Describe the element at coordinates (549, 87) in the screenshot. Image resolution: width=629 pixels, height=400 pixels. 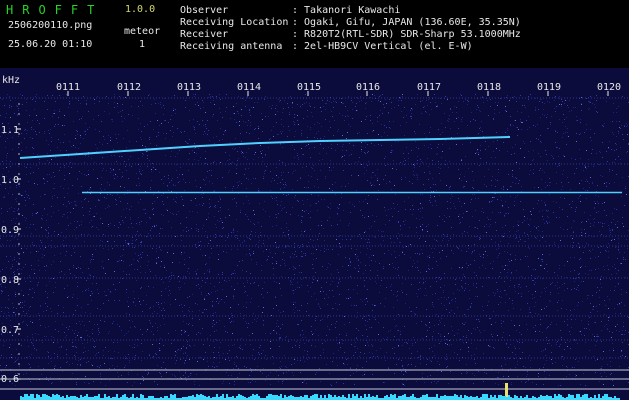
I see `time-tick-0119: 0119` at that location.